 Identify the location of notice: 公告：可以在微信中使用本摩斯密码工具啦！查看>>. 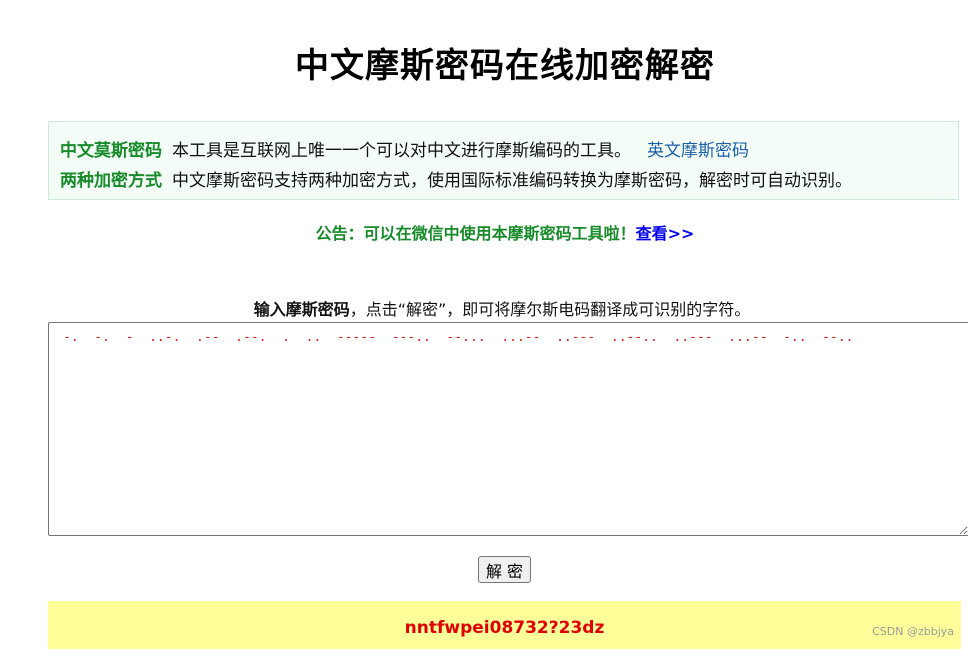
(484, 232).